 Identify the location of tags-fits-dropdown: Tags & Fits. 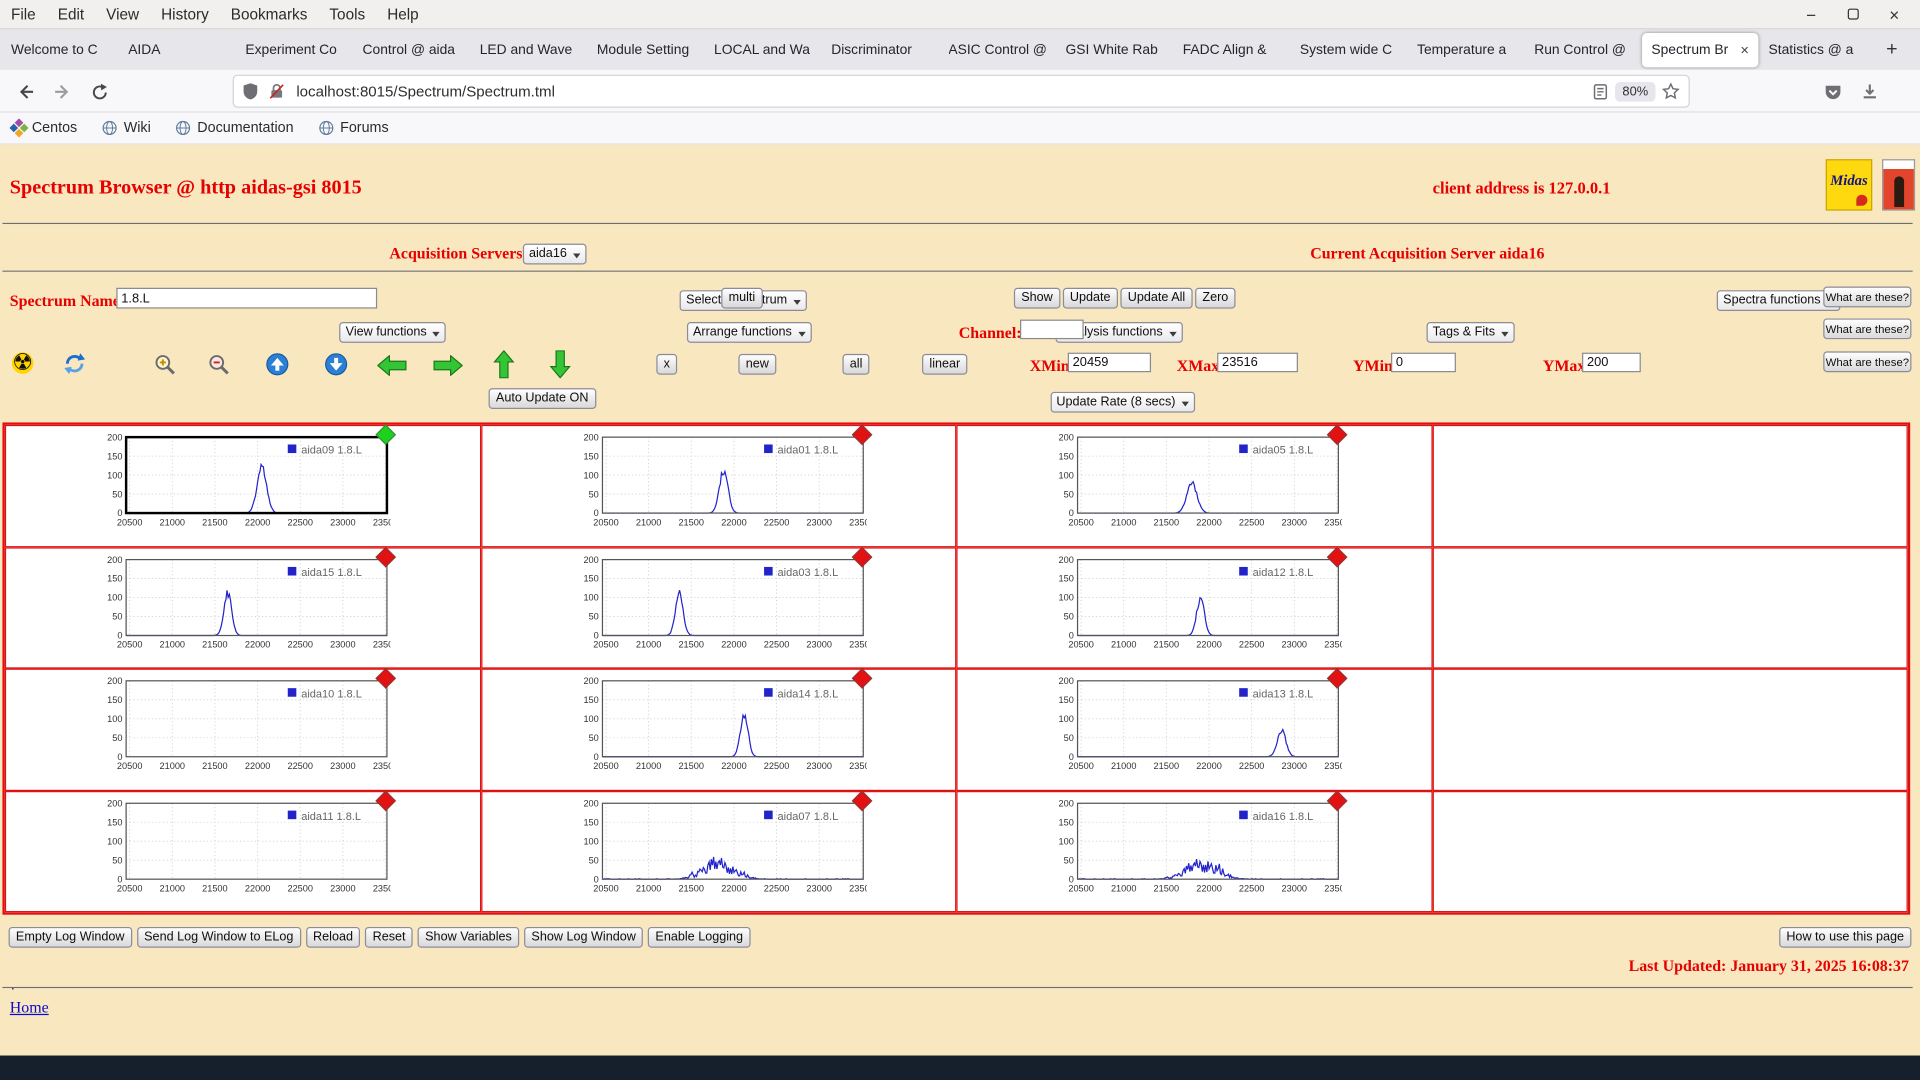
(1470, 332).